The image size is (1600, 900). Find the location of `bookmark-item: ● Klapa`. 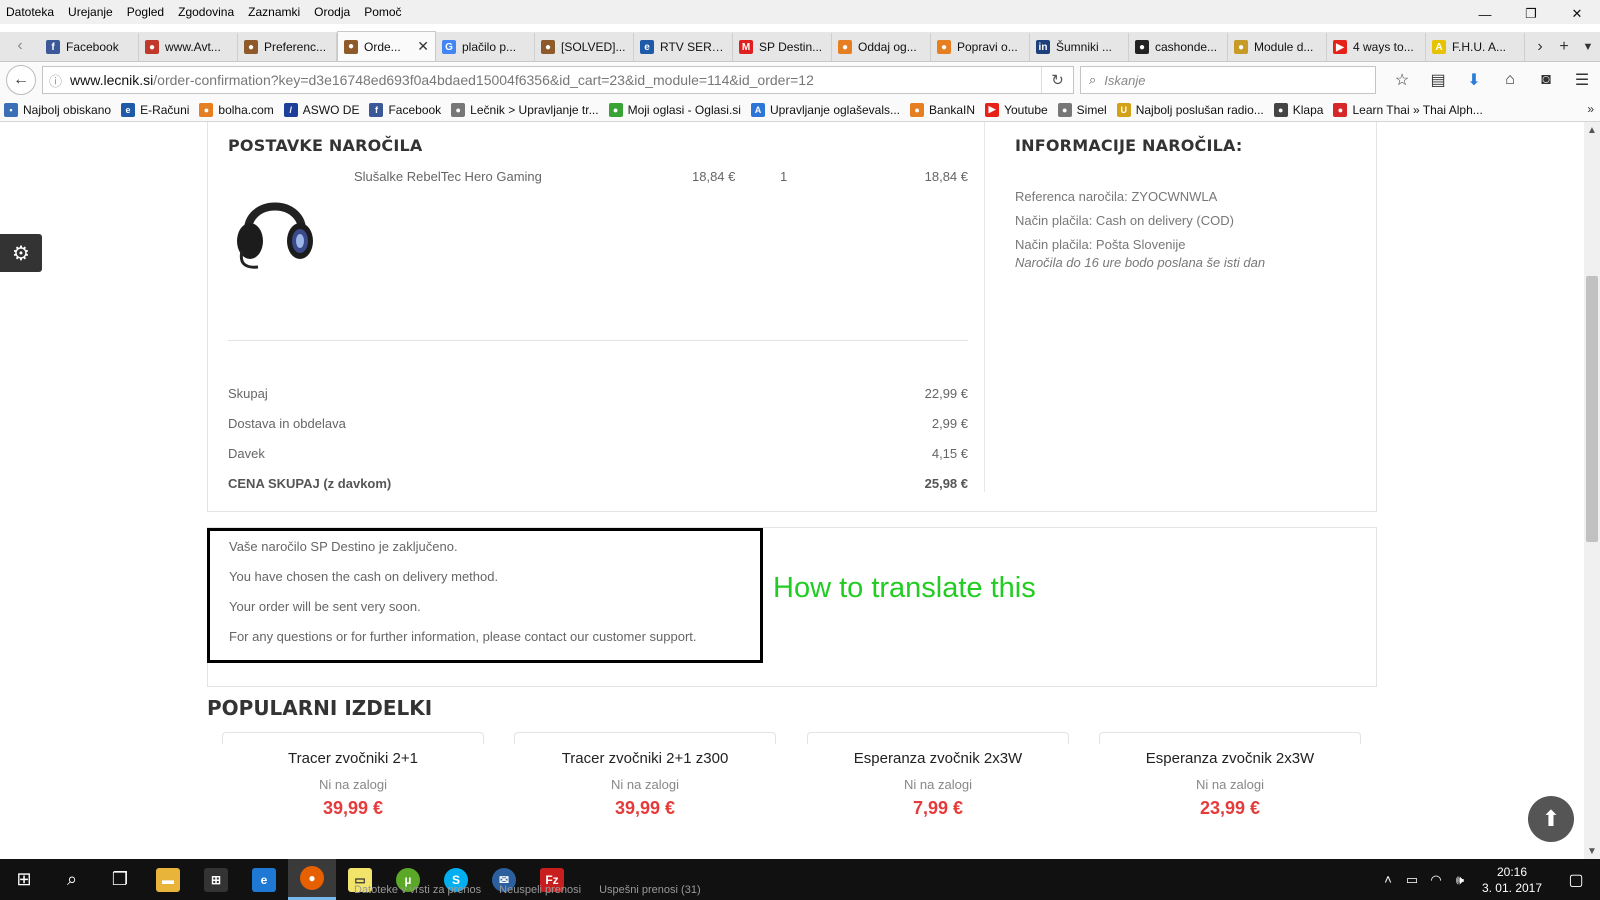

bookmark-item: ● Klapa is located at coordinates (1298, 109).